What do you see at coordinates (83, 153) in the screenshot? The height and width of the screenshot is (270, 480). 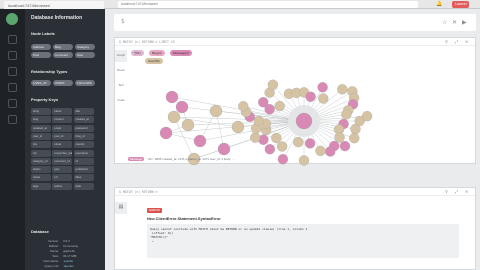 I see `property-key-chip: username` at bounding box center [83, 153].